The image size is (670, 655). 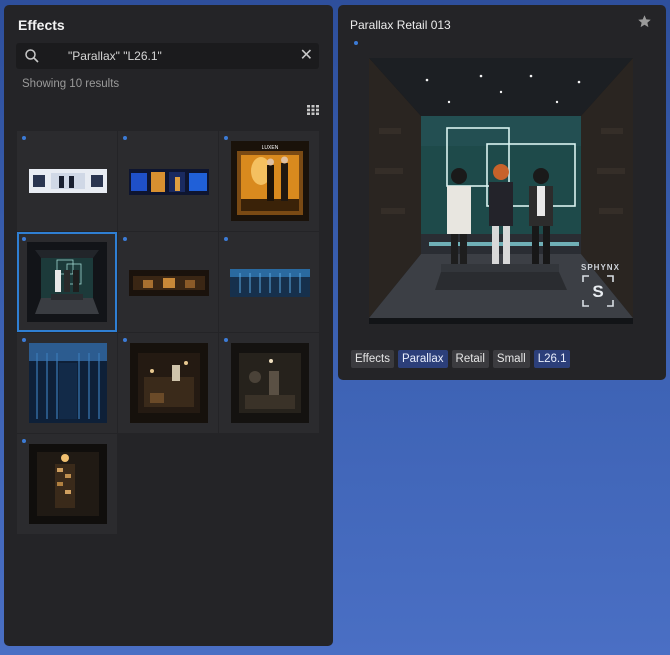 I want to click on tag-list: Effects Parallax Retail Small L26.1, so click(x=461, y=359).